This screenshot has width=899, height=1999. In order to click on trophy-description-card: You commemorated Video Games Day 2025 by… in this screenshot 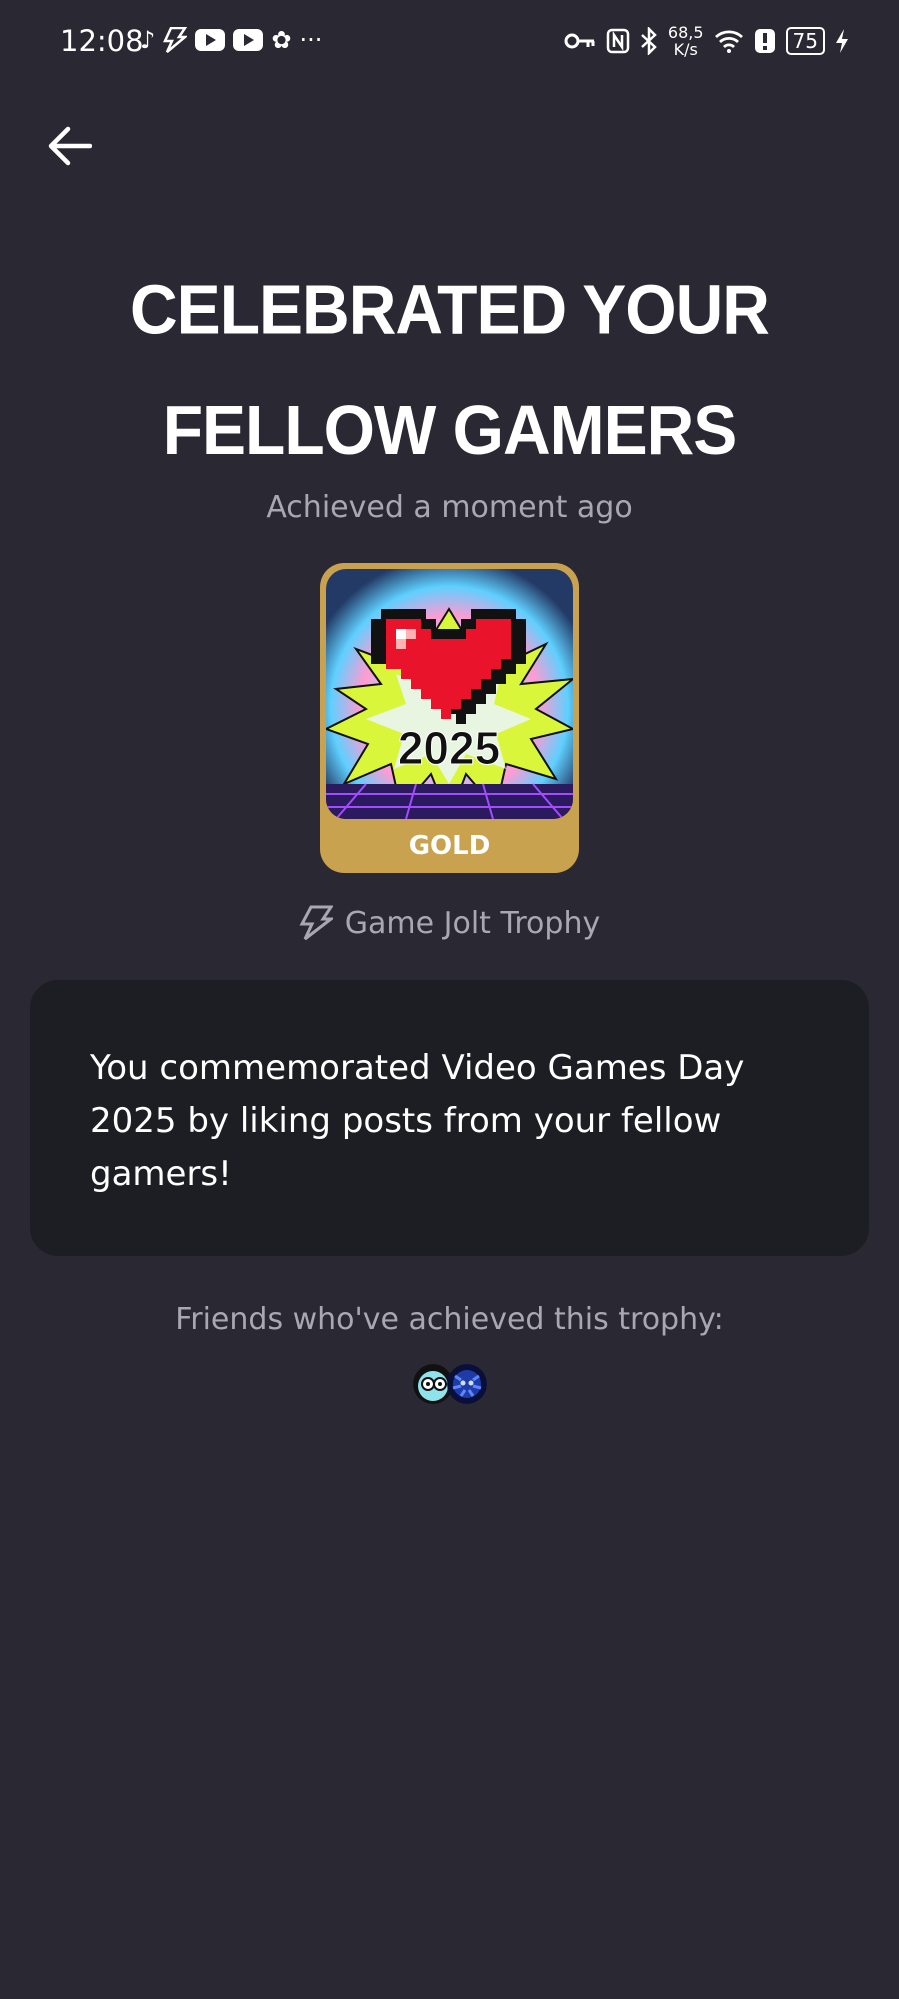, I will do `click(449, 1118)`.